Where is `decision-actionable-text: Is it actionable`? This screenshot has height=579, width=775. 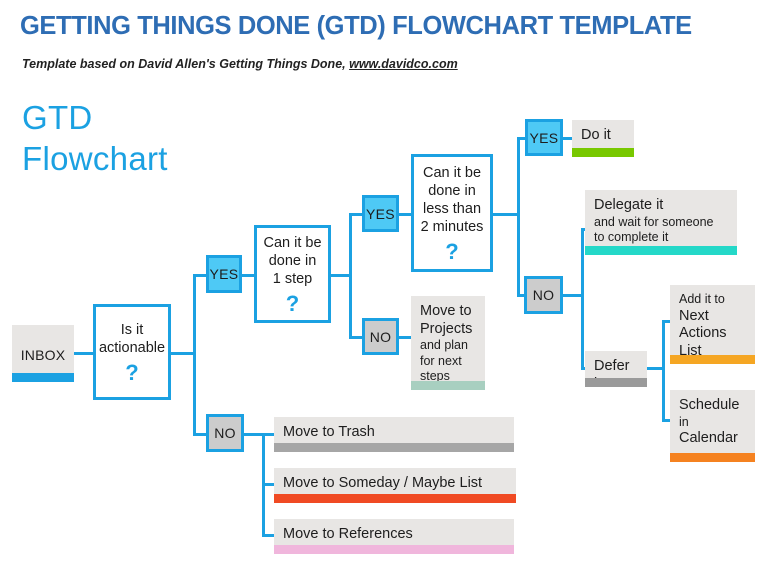 decision-actionable-text: Is it actionable is located at coordinates (132, 338).